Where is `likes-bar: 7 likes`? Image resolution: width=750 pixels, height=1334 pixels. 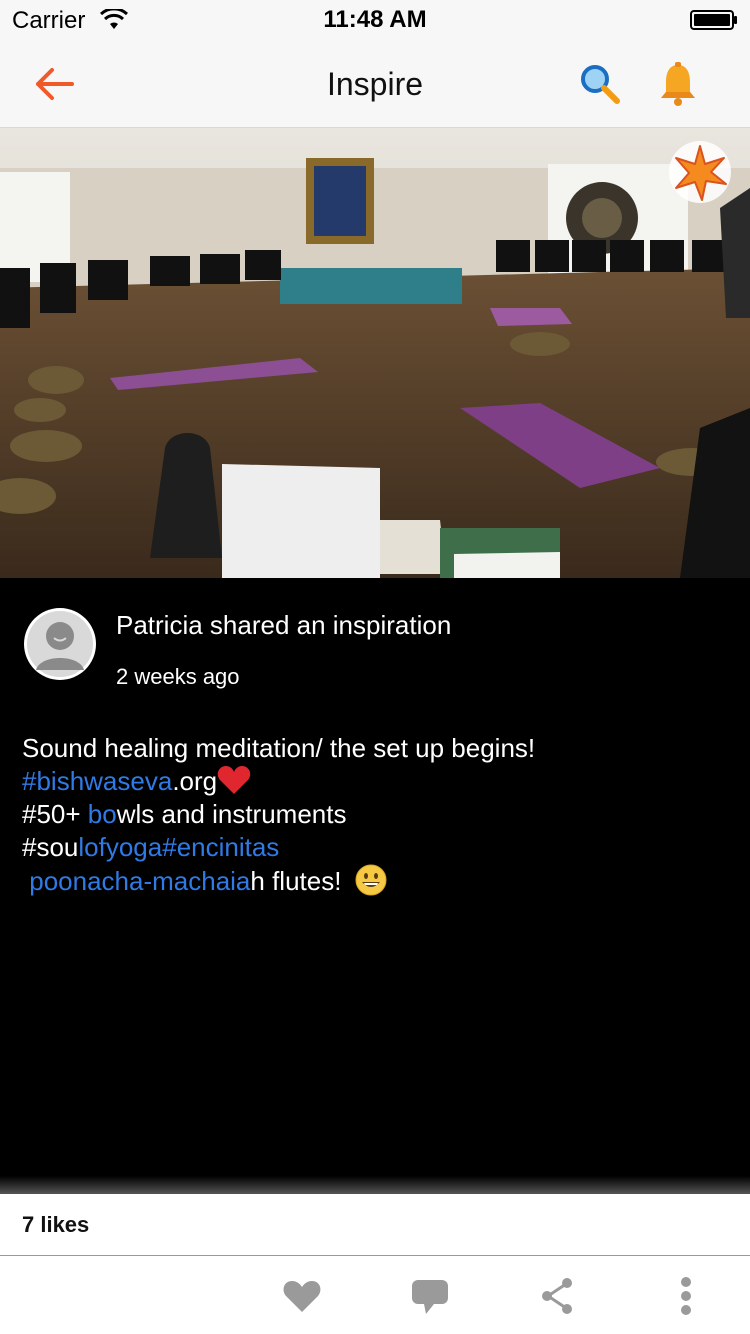
likes-bar: 7 likes is located at coordinates (375, 1225).